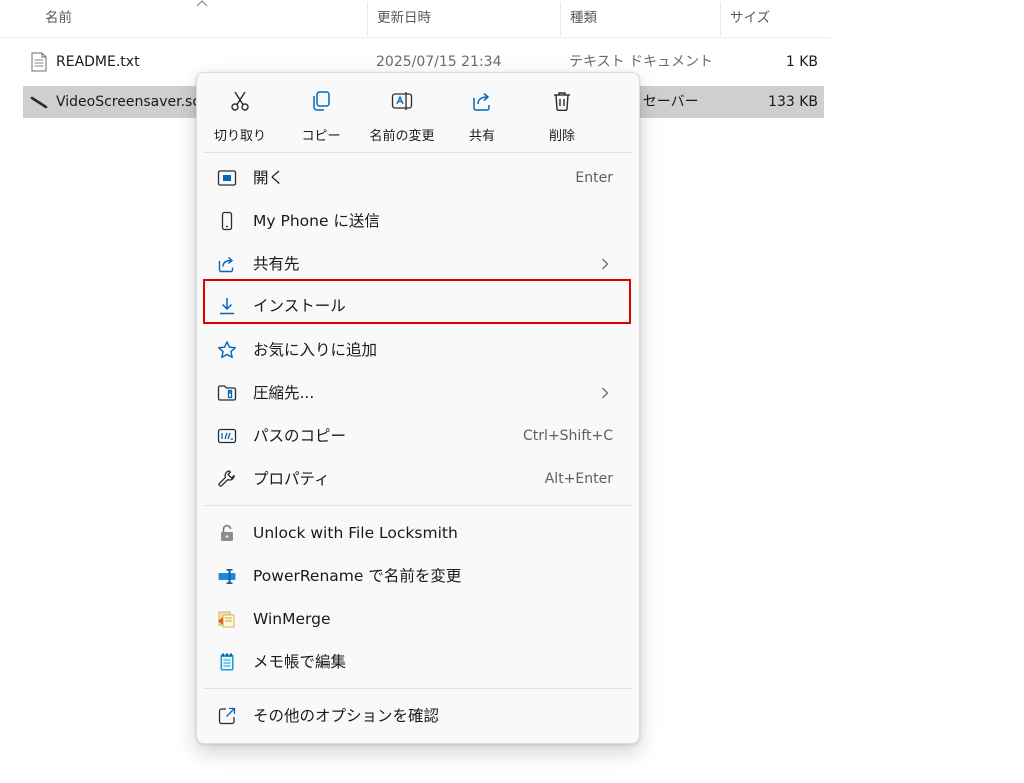  Describe the element at coordinates (291, 479) in the screenshot. I see `menu-item-label: プロパティ` at that location.